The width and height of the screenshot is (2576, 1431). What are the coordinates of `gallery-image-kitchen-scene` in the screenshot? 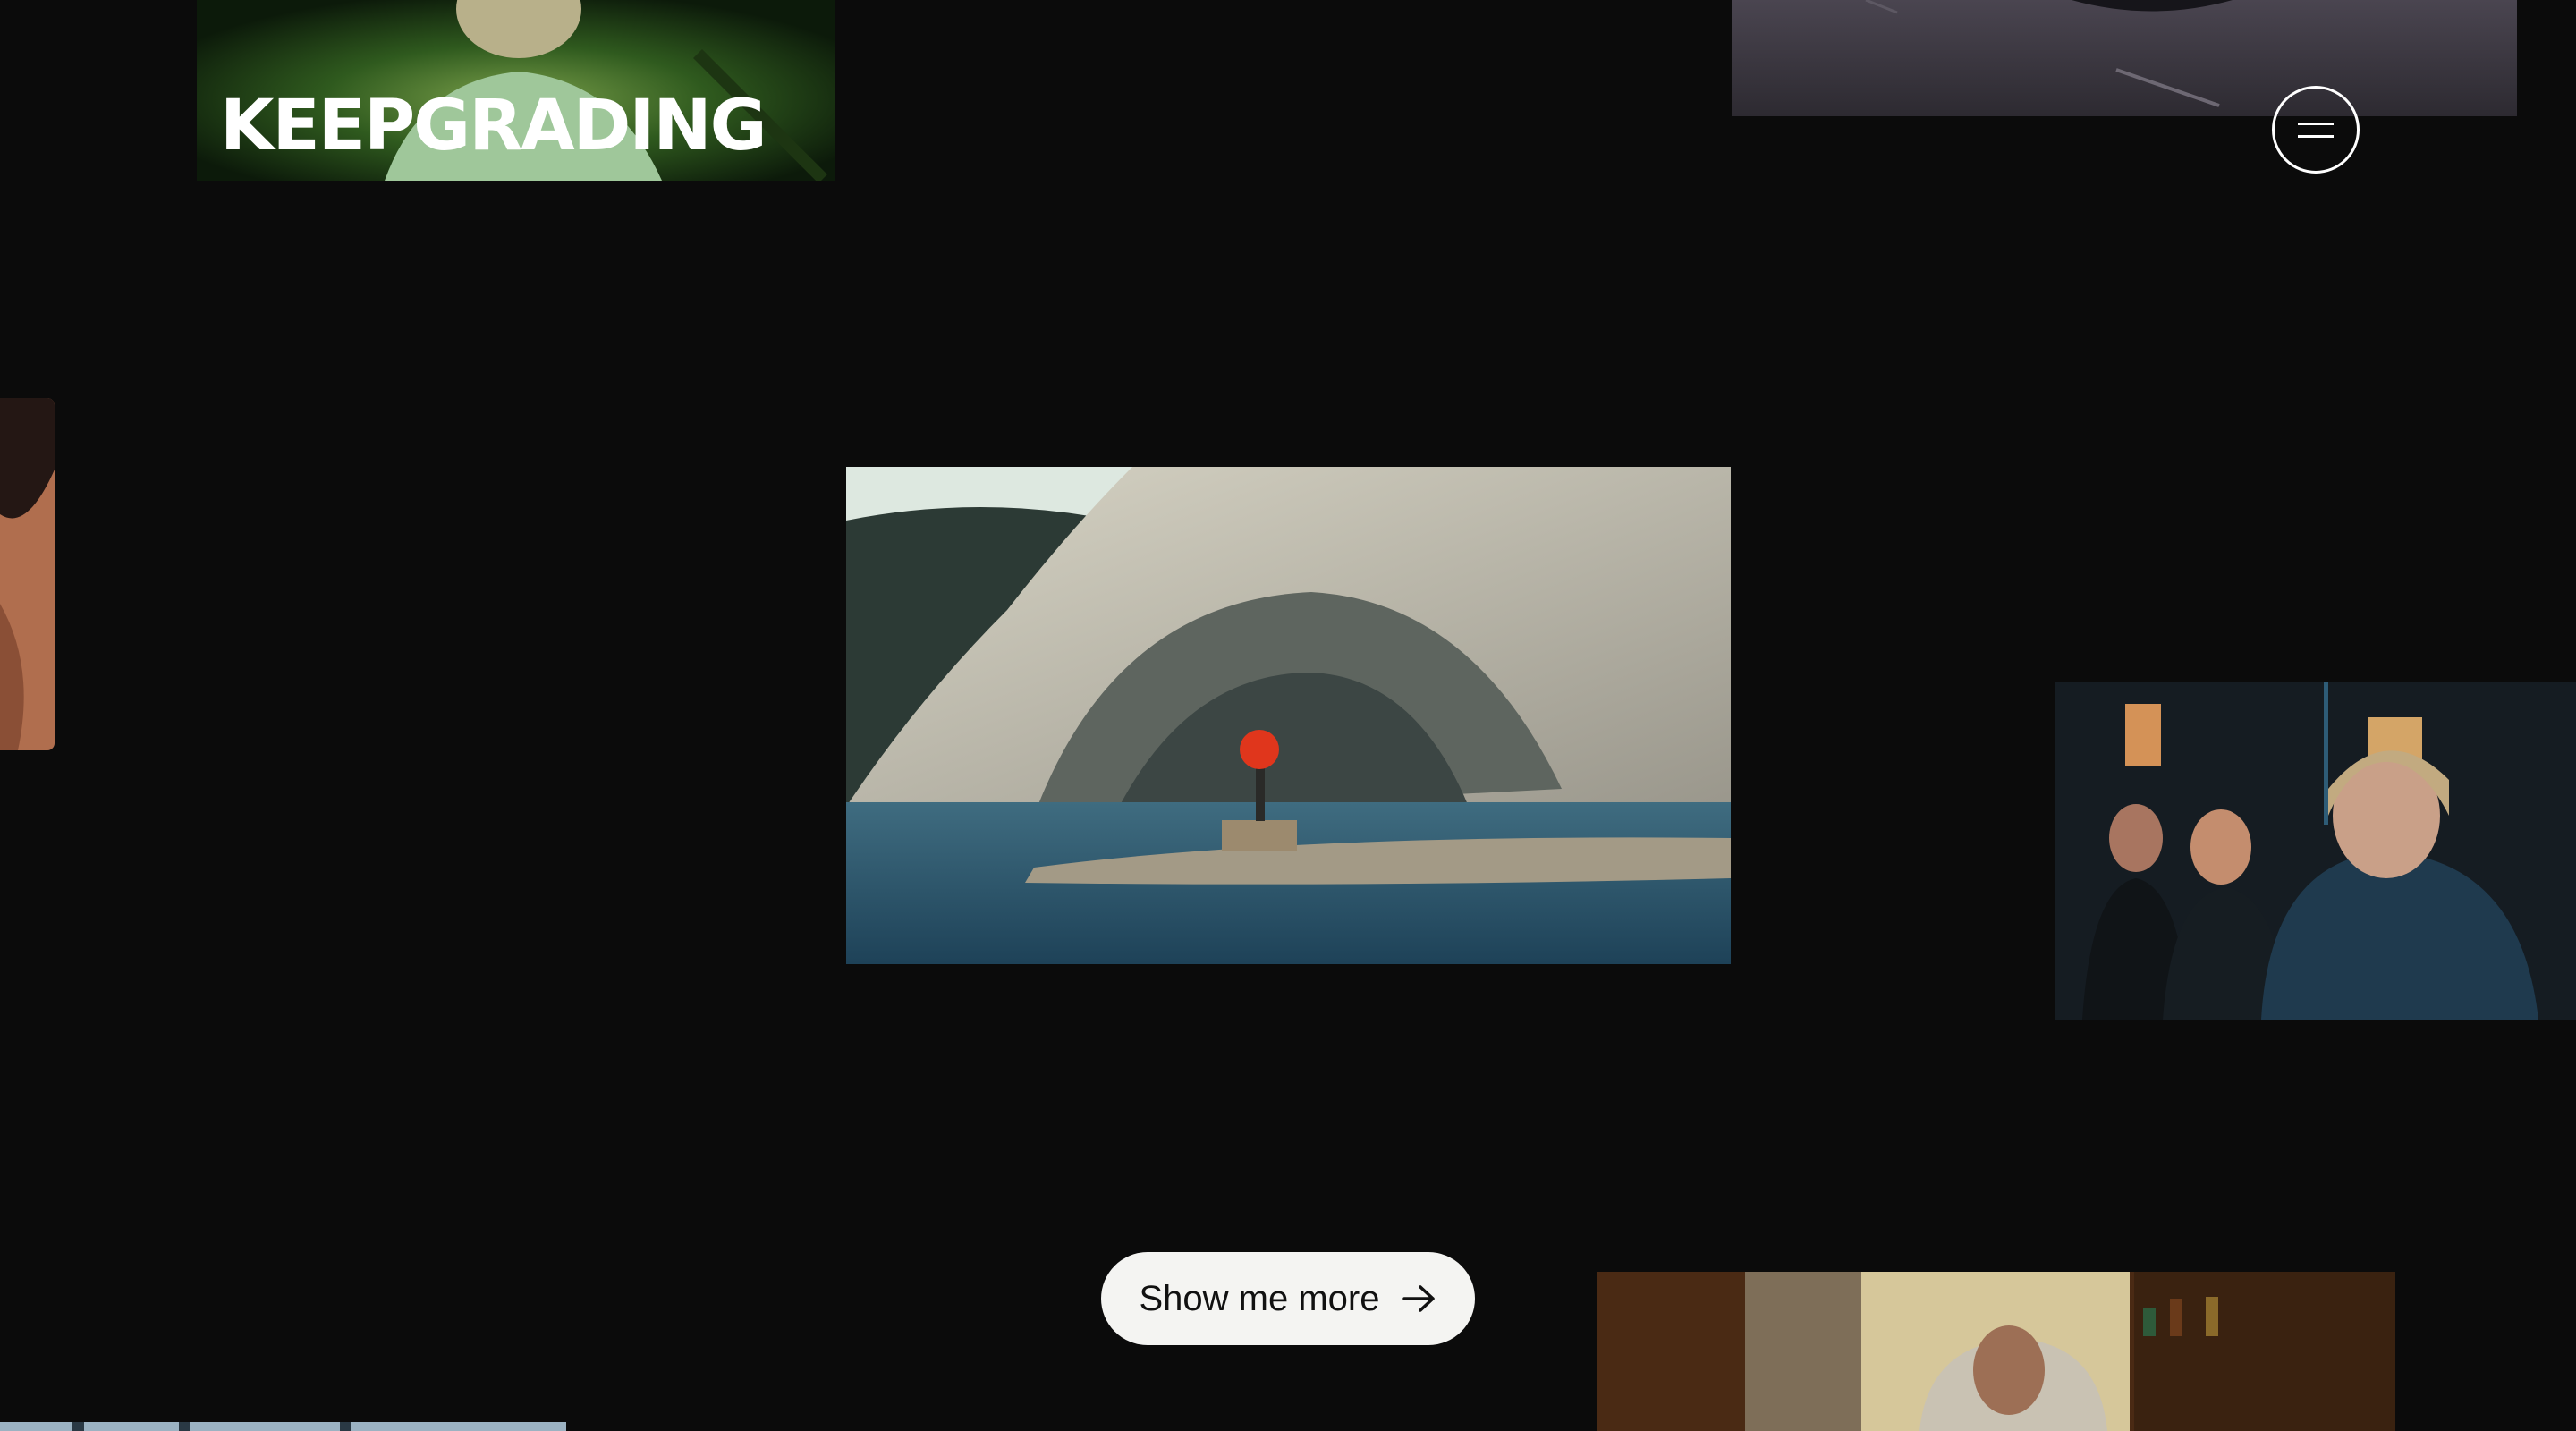 It's located at (1996, 1352).